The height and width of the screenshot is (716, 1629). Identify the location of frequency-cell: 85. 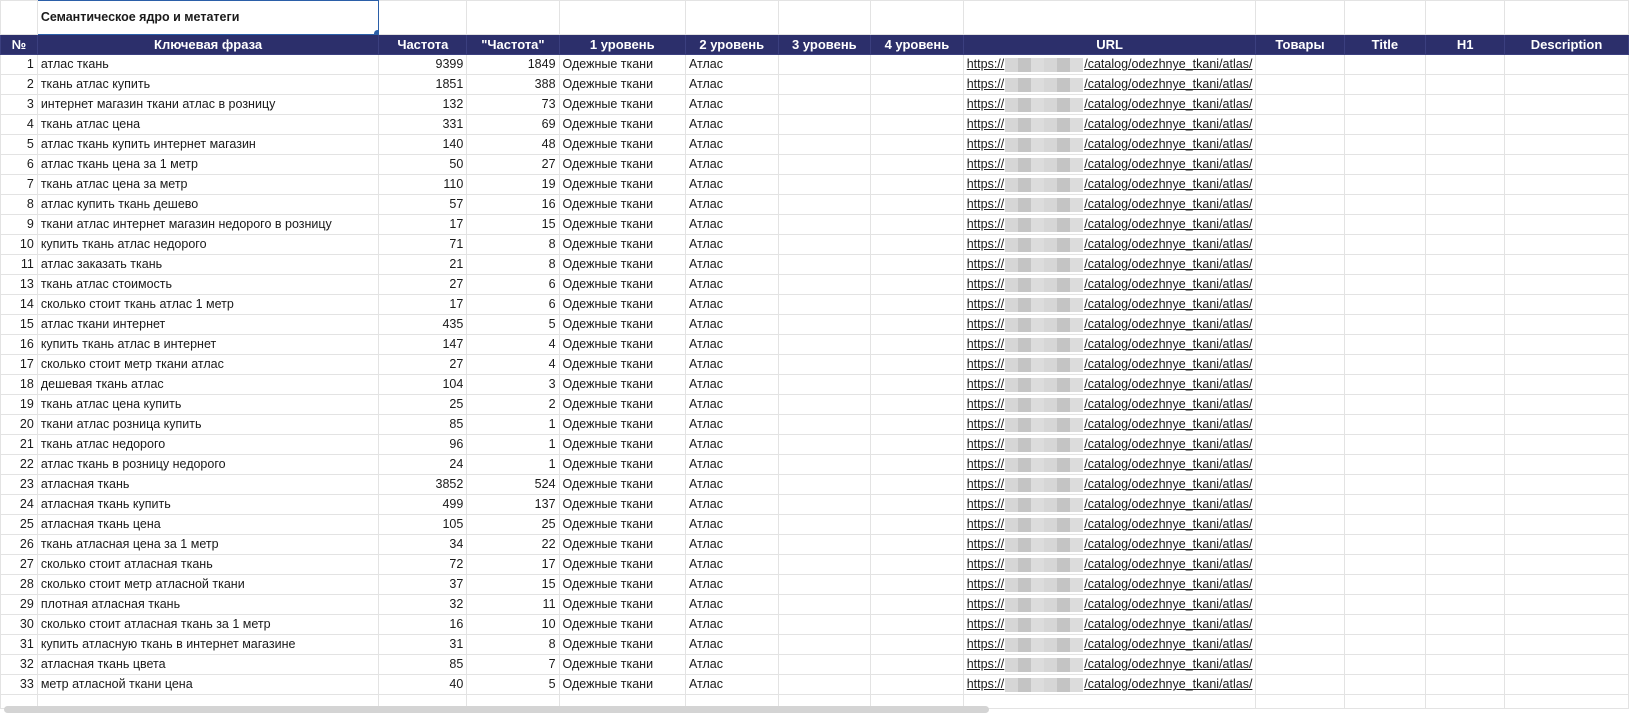
(423, 664).